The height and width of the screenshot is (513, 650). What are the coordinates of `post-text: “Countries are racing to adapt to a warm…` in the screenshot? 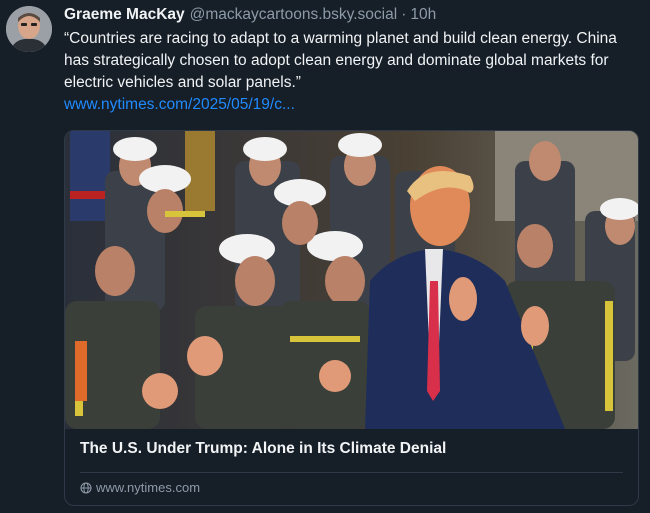 It's located at (340, 60).